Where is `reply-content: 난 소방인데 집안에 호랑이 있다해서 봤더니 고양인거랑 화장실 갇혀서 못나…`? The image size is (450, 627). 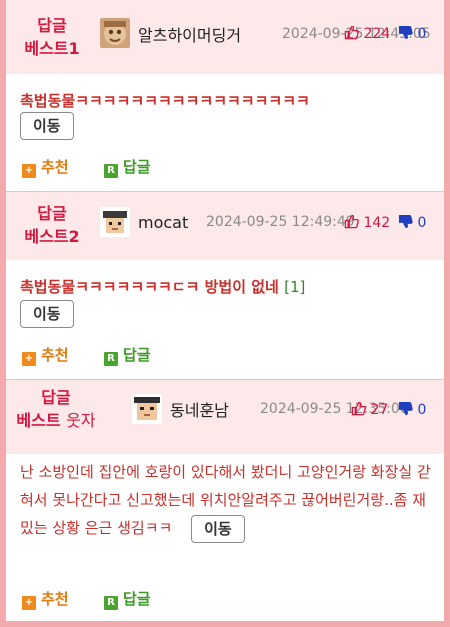 reply-content: 난 소방인데 집안에 호랑이 있다해서 봤더니 고양인거랑 화장실 갇혀서 못나… is located at coordinates (226, 500).